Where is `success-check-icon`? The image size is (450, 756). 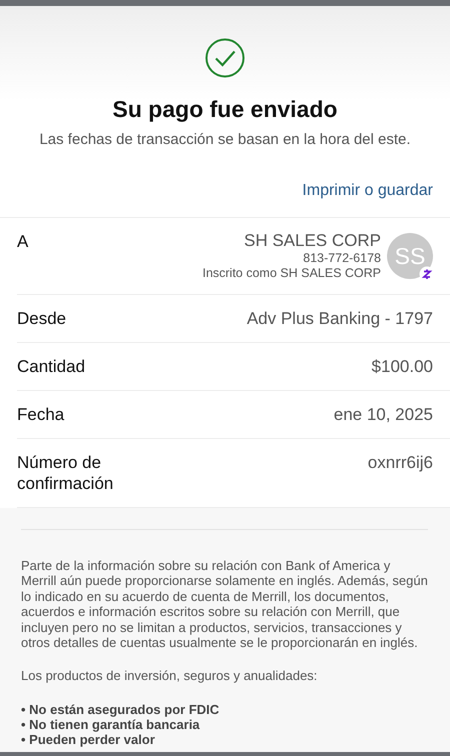
success-check-icon is located at coordinates (225, 58).